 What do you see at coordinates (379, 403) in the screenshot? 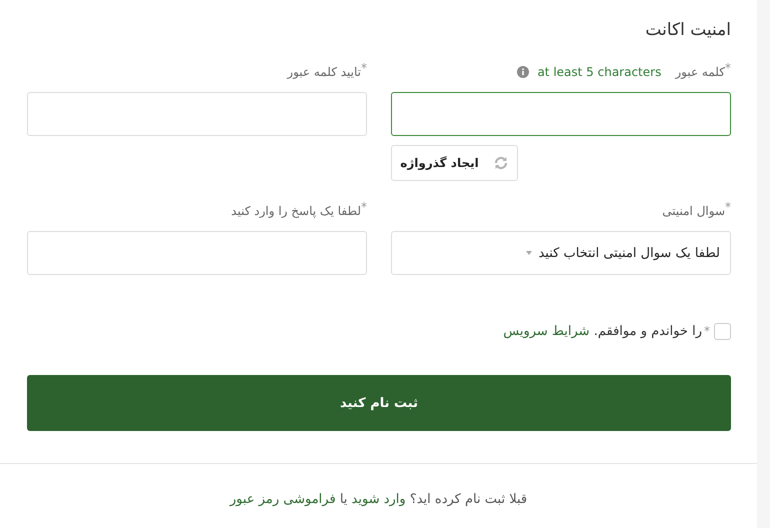
I see `submit-button: ثبت نام کنید` at bounding box center [379, 403].